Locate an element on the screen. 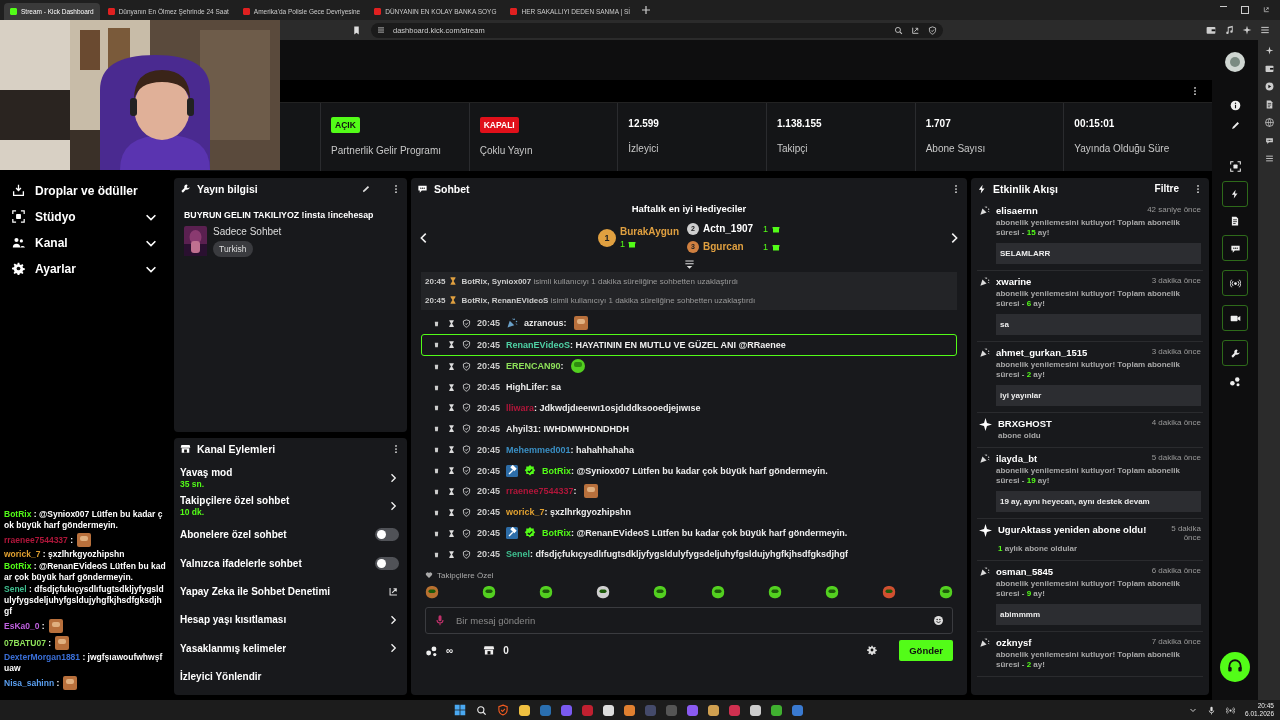 Image resolution: width=1280 pixels, height=720 pixels. action-label: Abonelere özel sohbet is located at coordinates (274, 535).